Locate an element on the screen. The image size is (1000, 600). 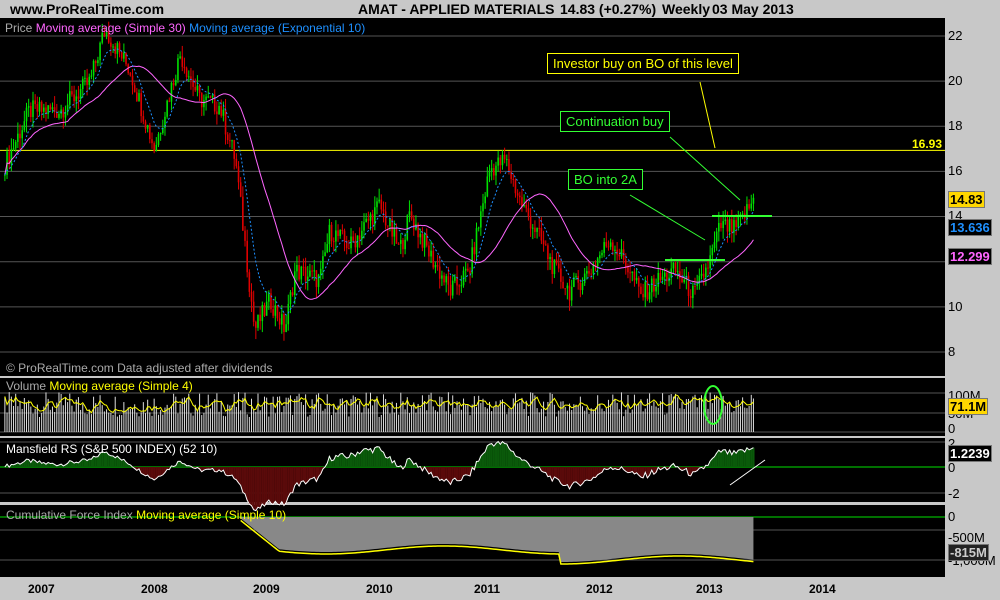
ema-value-tag: 13.636 is located at coordinates (970, 227).